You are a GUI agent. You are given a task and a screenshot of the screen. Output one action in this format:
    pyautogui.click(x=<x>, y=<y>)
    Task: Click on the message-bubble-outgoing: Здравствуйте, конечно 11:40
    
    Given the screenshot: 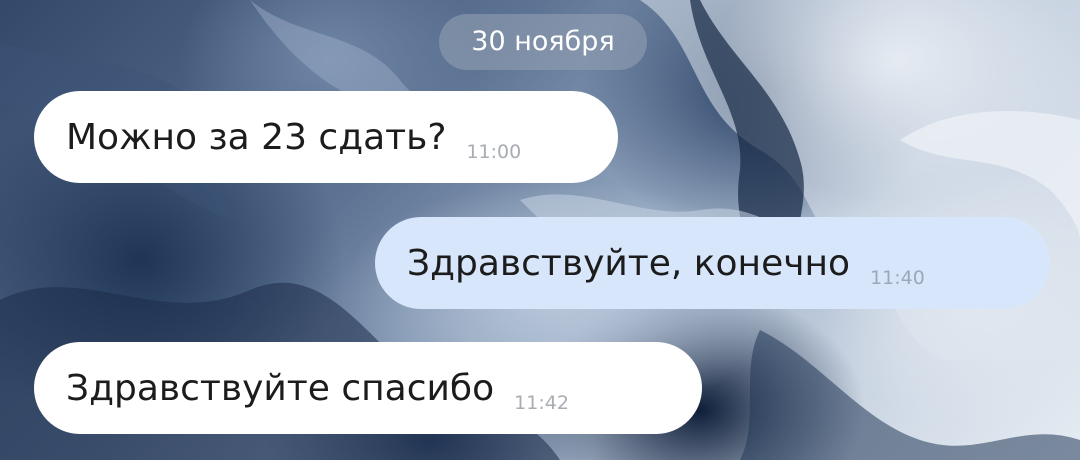 What is the action you would take?
    pyautogui.click(x=712, y=263)
    